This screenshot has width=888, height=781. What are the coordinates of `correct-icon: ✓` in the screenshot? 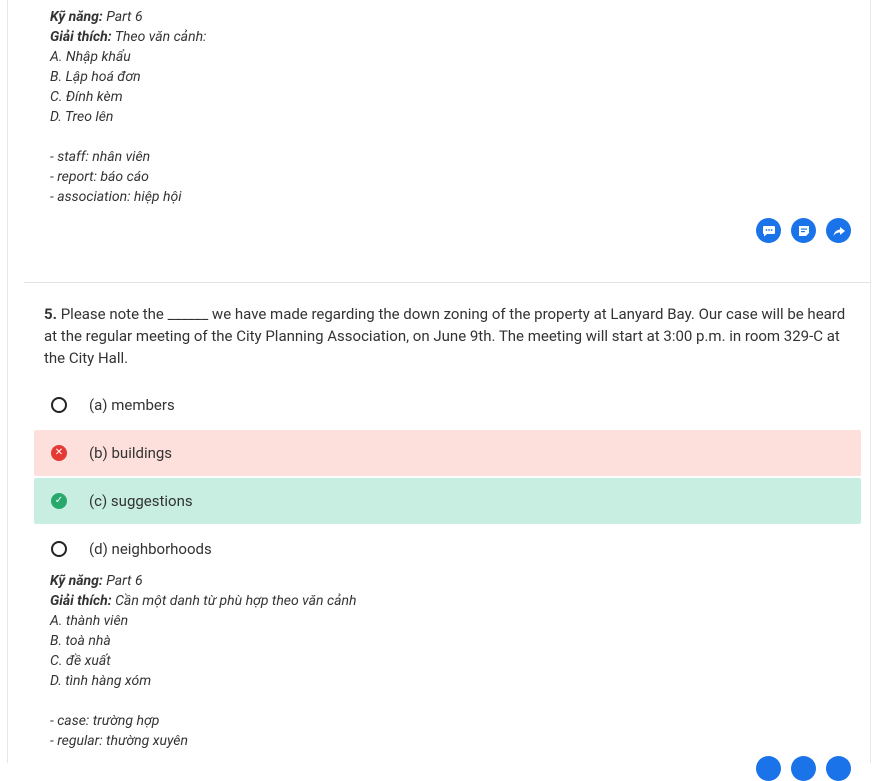 It's located at (59, 501).